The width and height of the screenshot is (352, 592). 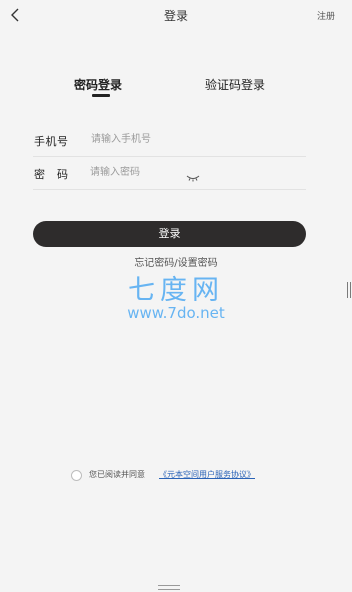 I want to click on password-field: 密 码, so click(x=169, y=173).